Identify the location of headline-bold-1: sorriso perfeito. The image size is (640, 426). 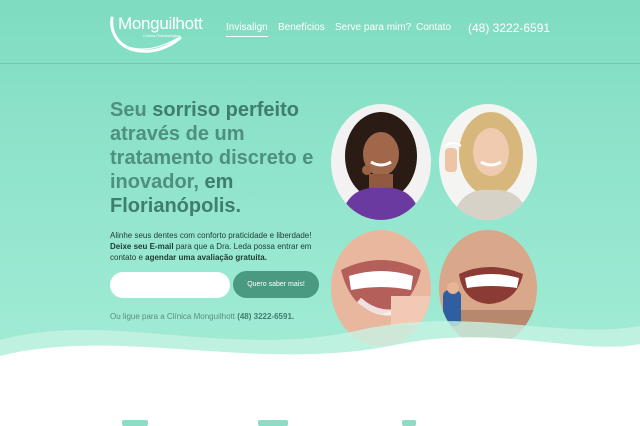
(225, 110).